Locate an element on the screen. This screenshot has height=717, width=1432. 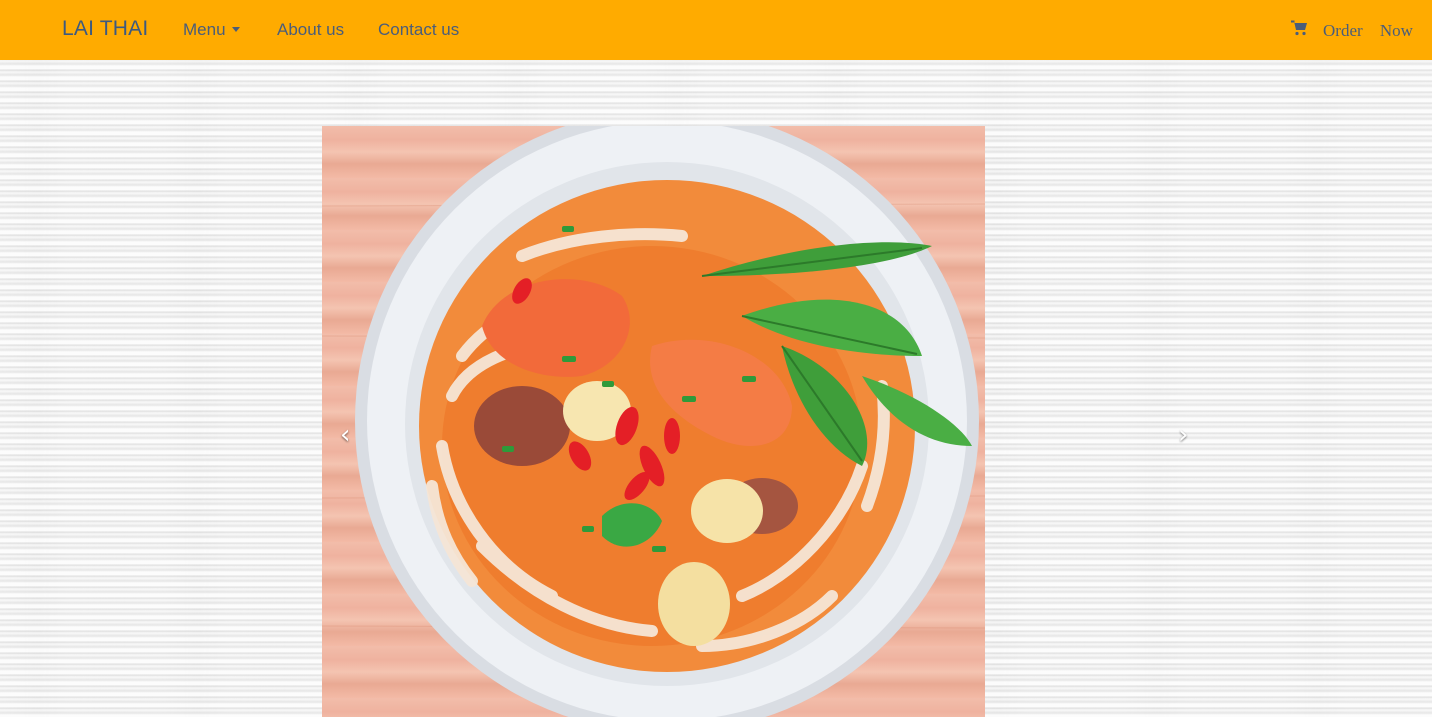
caret-down-icon is located at coordinates (235, 29).